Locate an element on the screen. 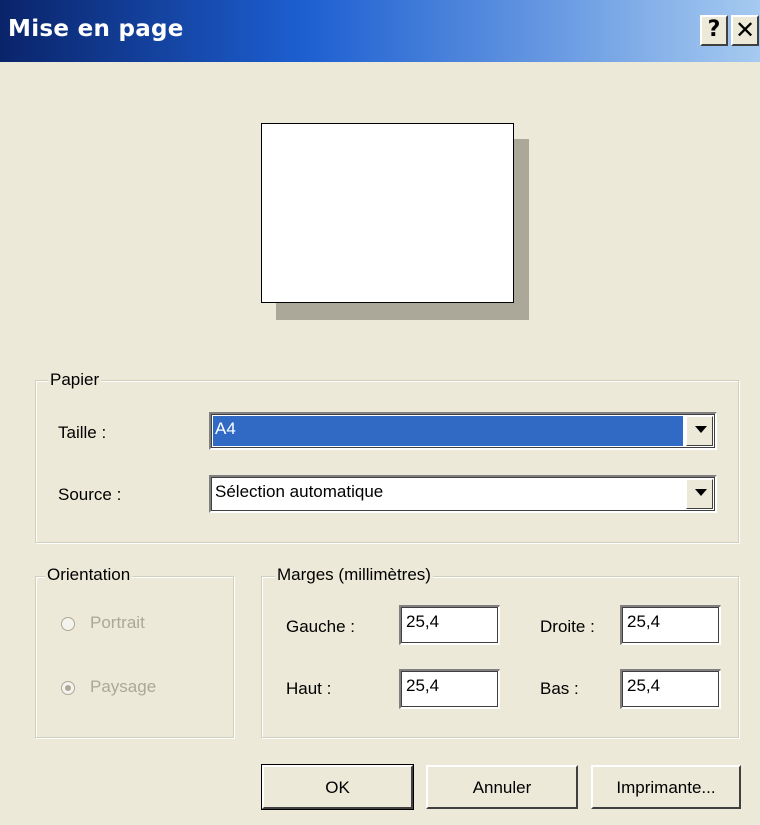  size-select: A4 is located at coordinates (463, 431).